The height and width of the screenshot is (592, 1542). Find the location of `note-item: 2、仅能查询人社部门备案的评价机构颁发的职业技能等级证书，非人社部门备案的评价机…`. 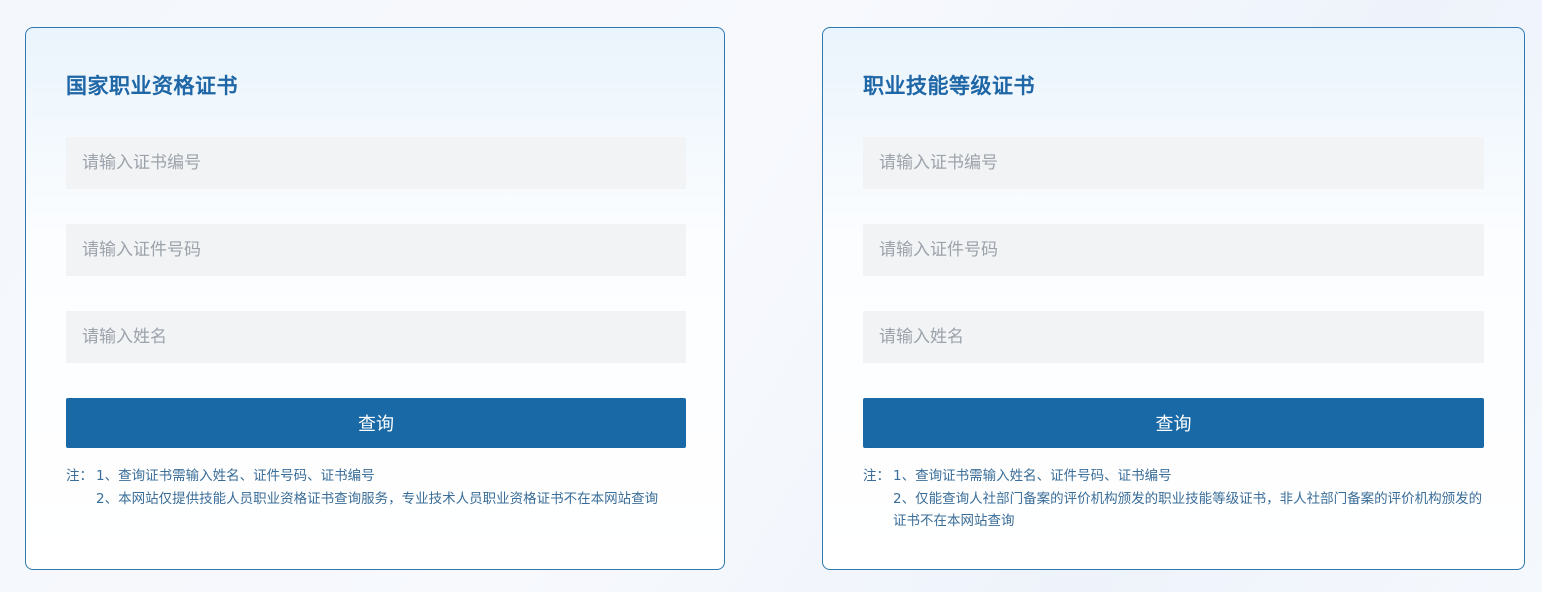

note-item: 2、仅能查询人社部门备案的评价机构颁发的职业技能等级证书，非人社部门备案的评价机… is located at coordinates (1173, 510).